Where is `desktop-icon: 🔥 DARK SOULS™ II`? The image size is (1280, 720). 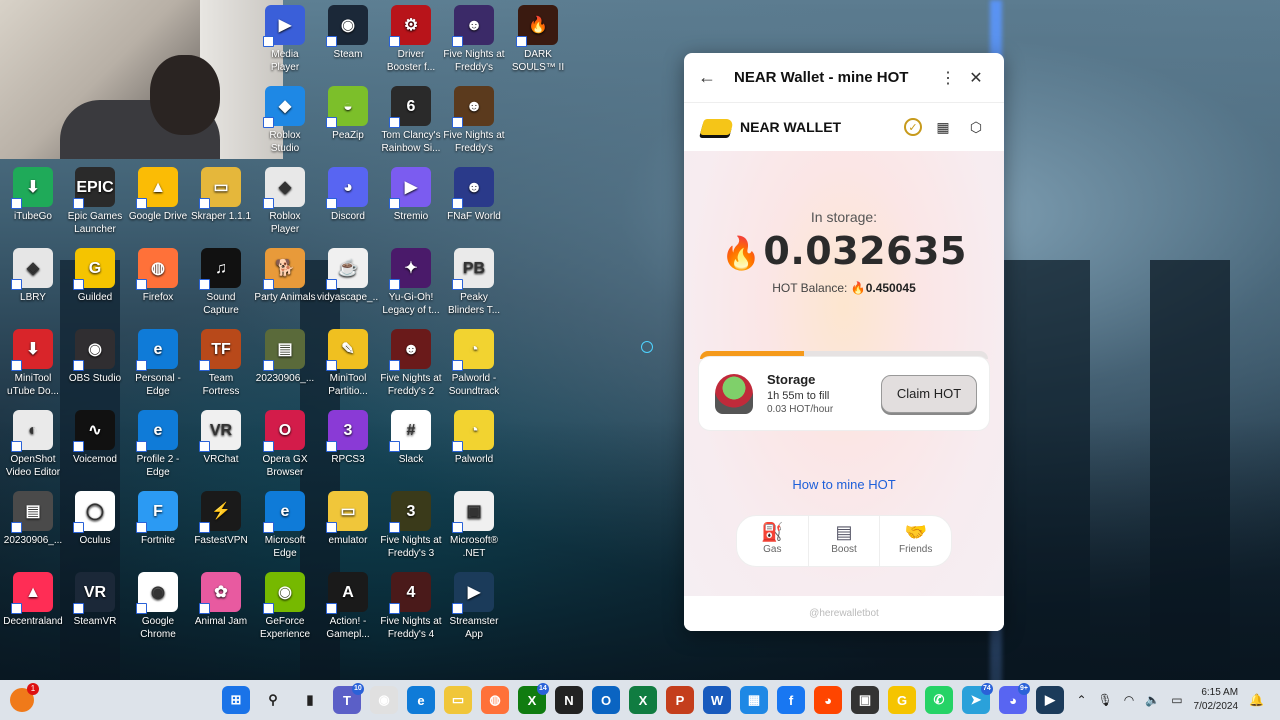
desktop-icon: 🔥 DARK SOULS™ II is located at coordinates (538, 39).